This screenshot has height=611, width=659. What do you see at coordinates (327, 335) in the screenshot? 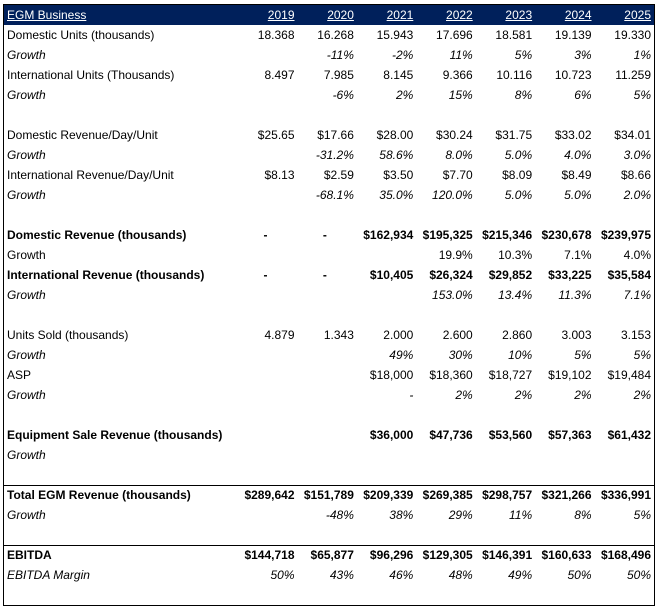
I see `value-cell: 1.343` at bounding box center [327, 335].